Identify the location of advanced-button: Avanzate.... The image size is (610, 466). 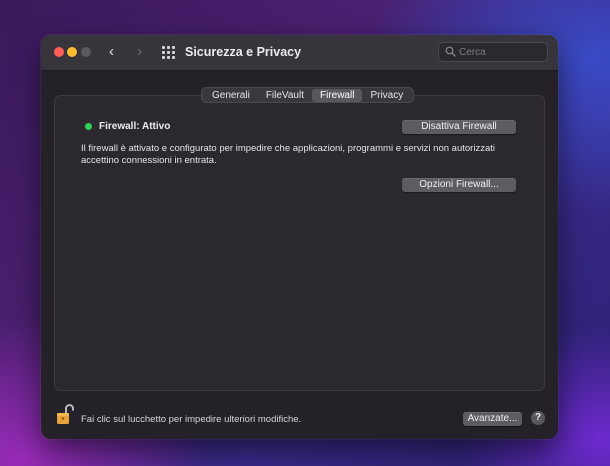
(492, 419).